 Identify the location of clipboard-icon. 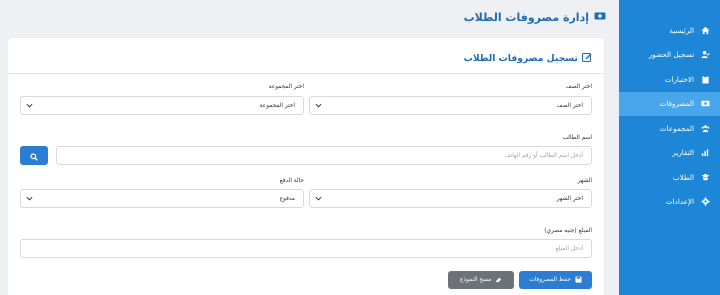
(705, 79).